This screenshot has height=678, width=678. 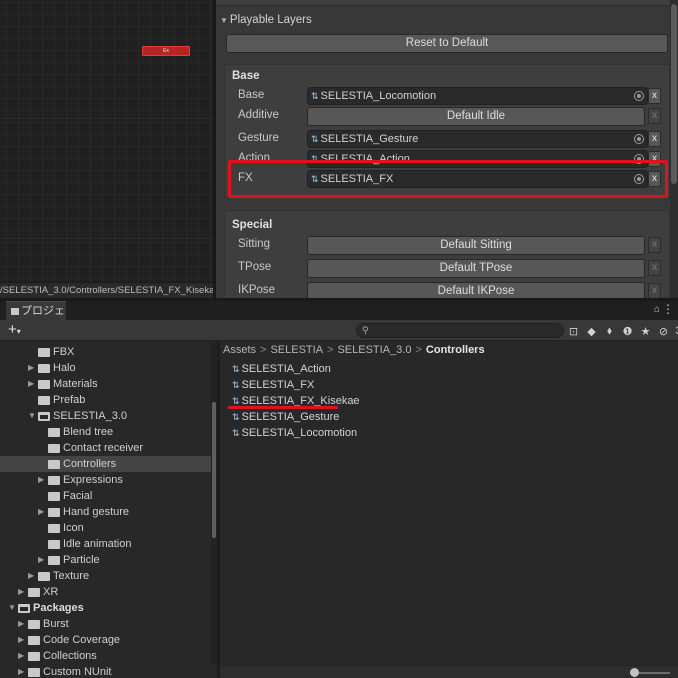 I want to click on tree-item: Prefab, so click(x=105, y=400).